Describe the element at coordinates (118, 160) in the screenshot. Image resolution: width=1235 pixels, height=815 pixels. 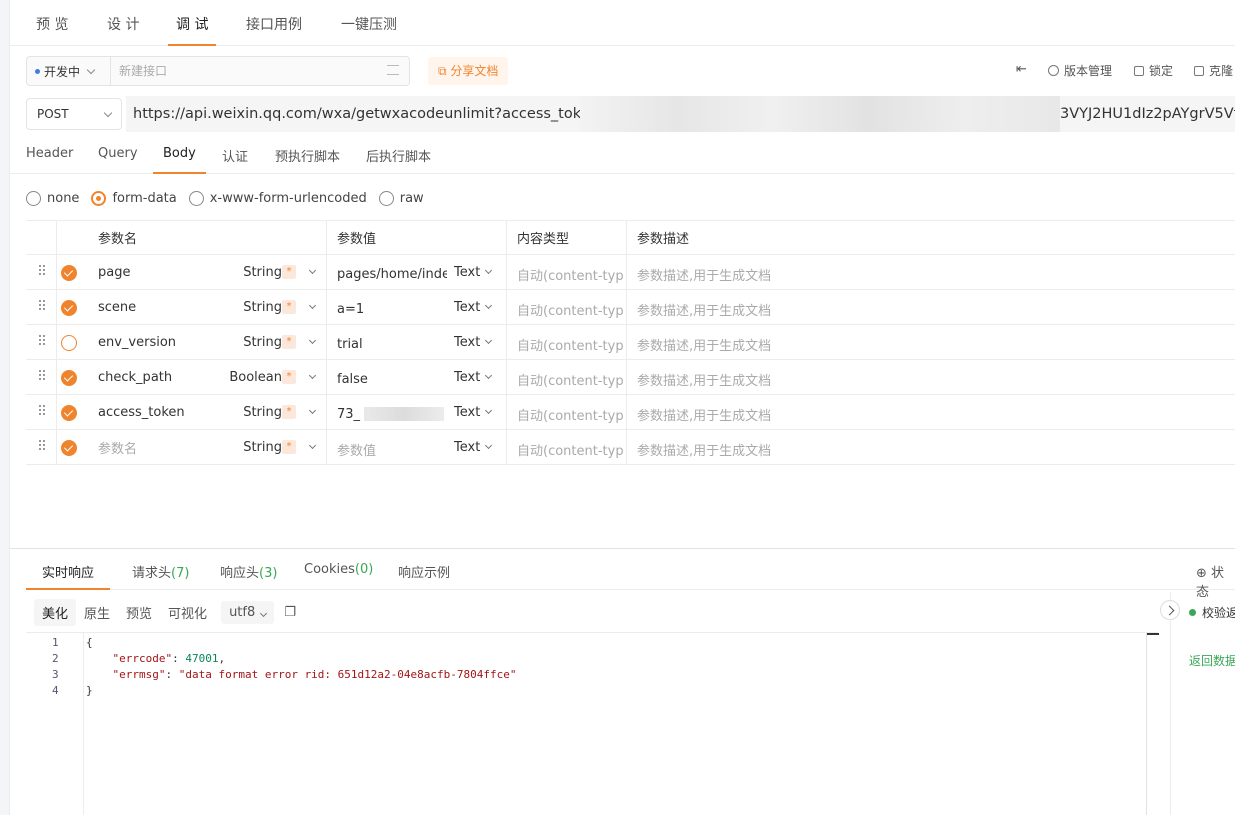
I see `tab-query: Query` at that location.